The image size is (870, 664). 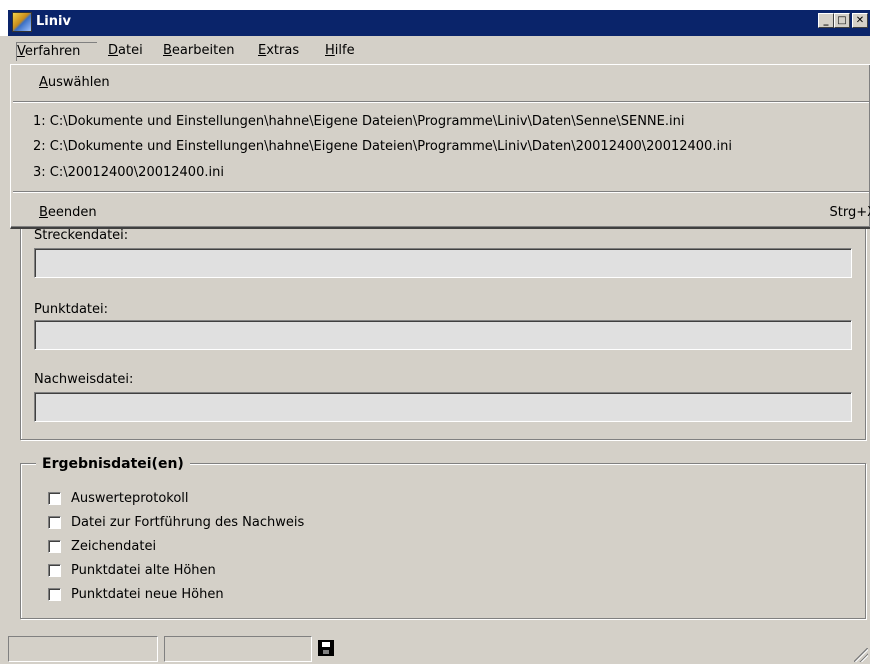 I want to click on menu-verfahren: Verfahren, so click(x=56, y=51).